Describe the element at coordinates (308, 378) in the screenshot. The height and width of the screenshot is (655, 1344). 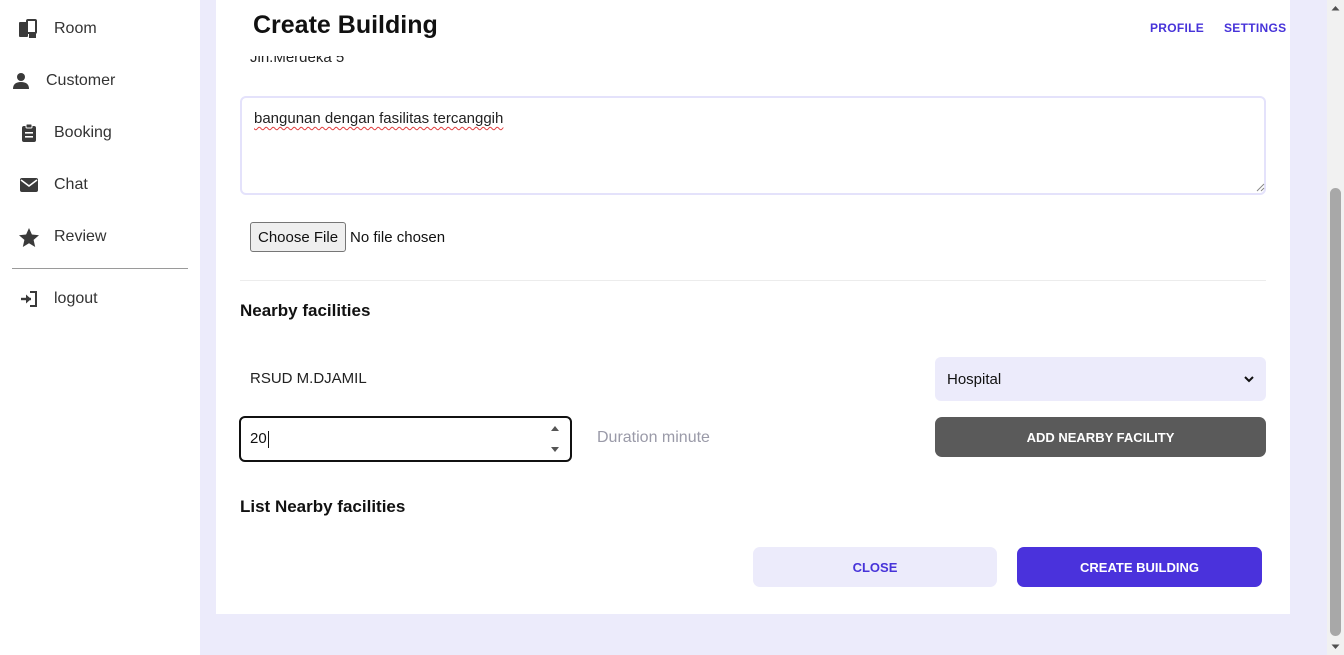
I see `facility-name-input: RSUD M.DJAMIL` at that location.